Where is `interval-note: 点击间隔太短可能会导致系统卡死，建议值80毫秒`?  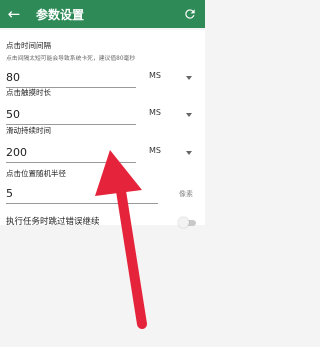 interval-note: 点击间隔太短可能会导致系统卡死，建议值80毫秒 is located at coordinates (71, 59).